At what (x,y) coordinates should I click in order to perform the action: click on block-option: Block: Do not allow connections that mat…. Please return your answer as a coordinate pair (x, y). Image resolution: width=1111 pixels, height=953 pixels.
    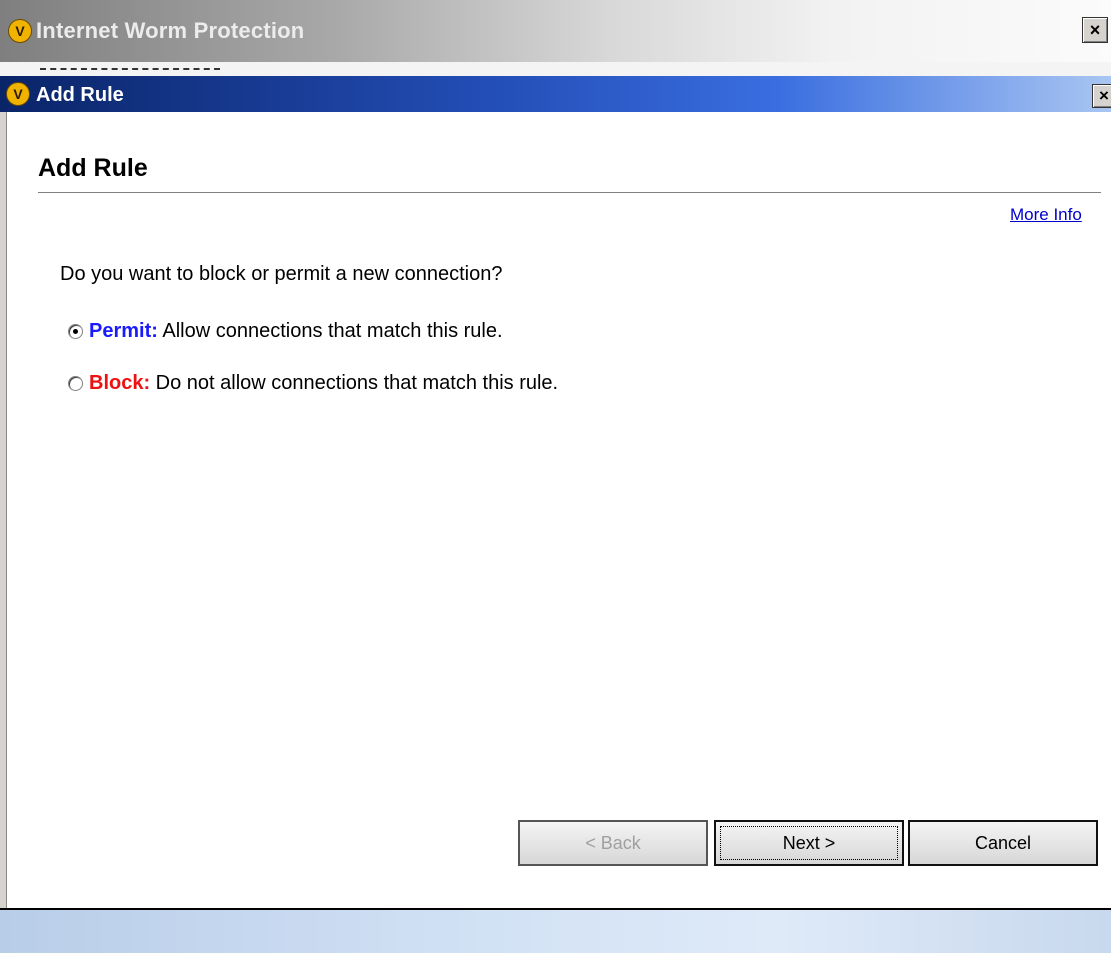
    Looking at the image, I should click on (313, 383).